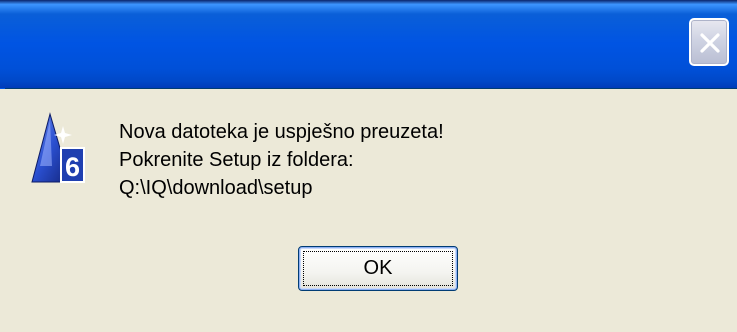 Image resolution: width=737 pixels, height=332 pixels. I want to click on ok-button-label: OK, so click(378, 268).